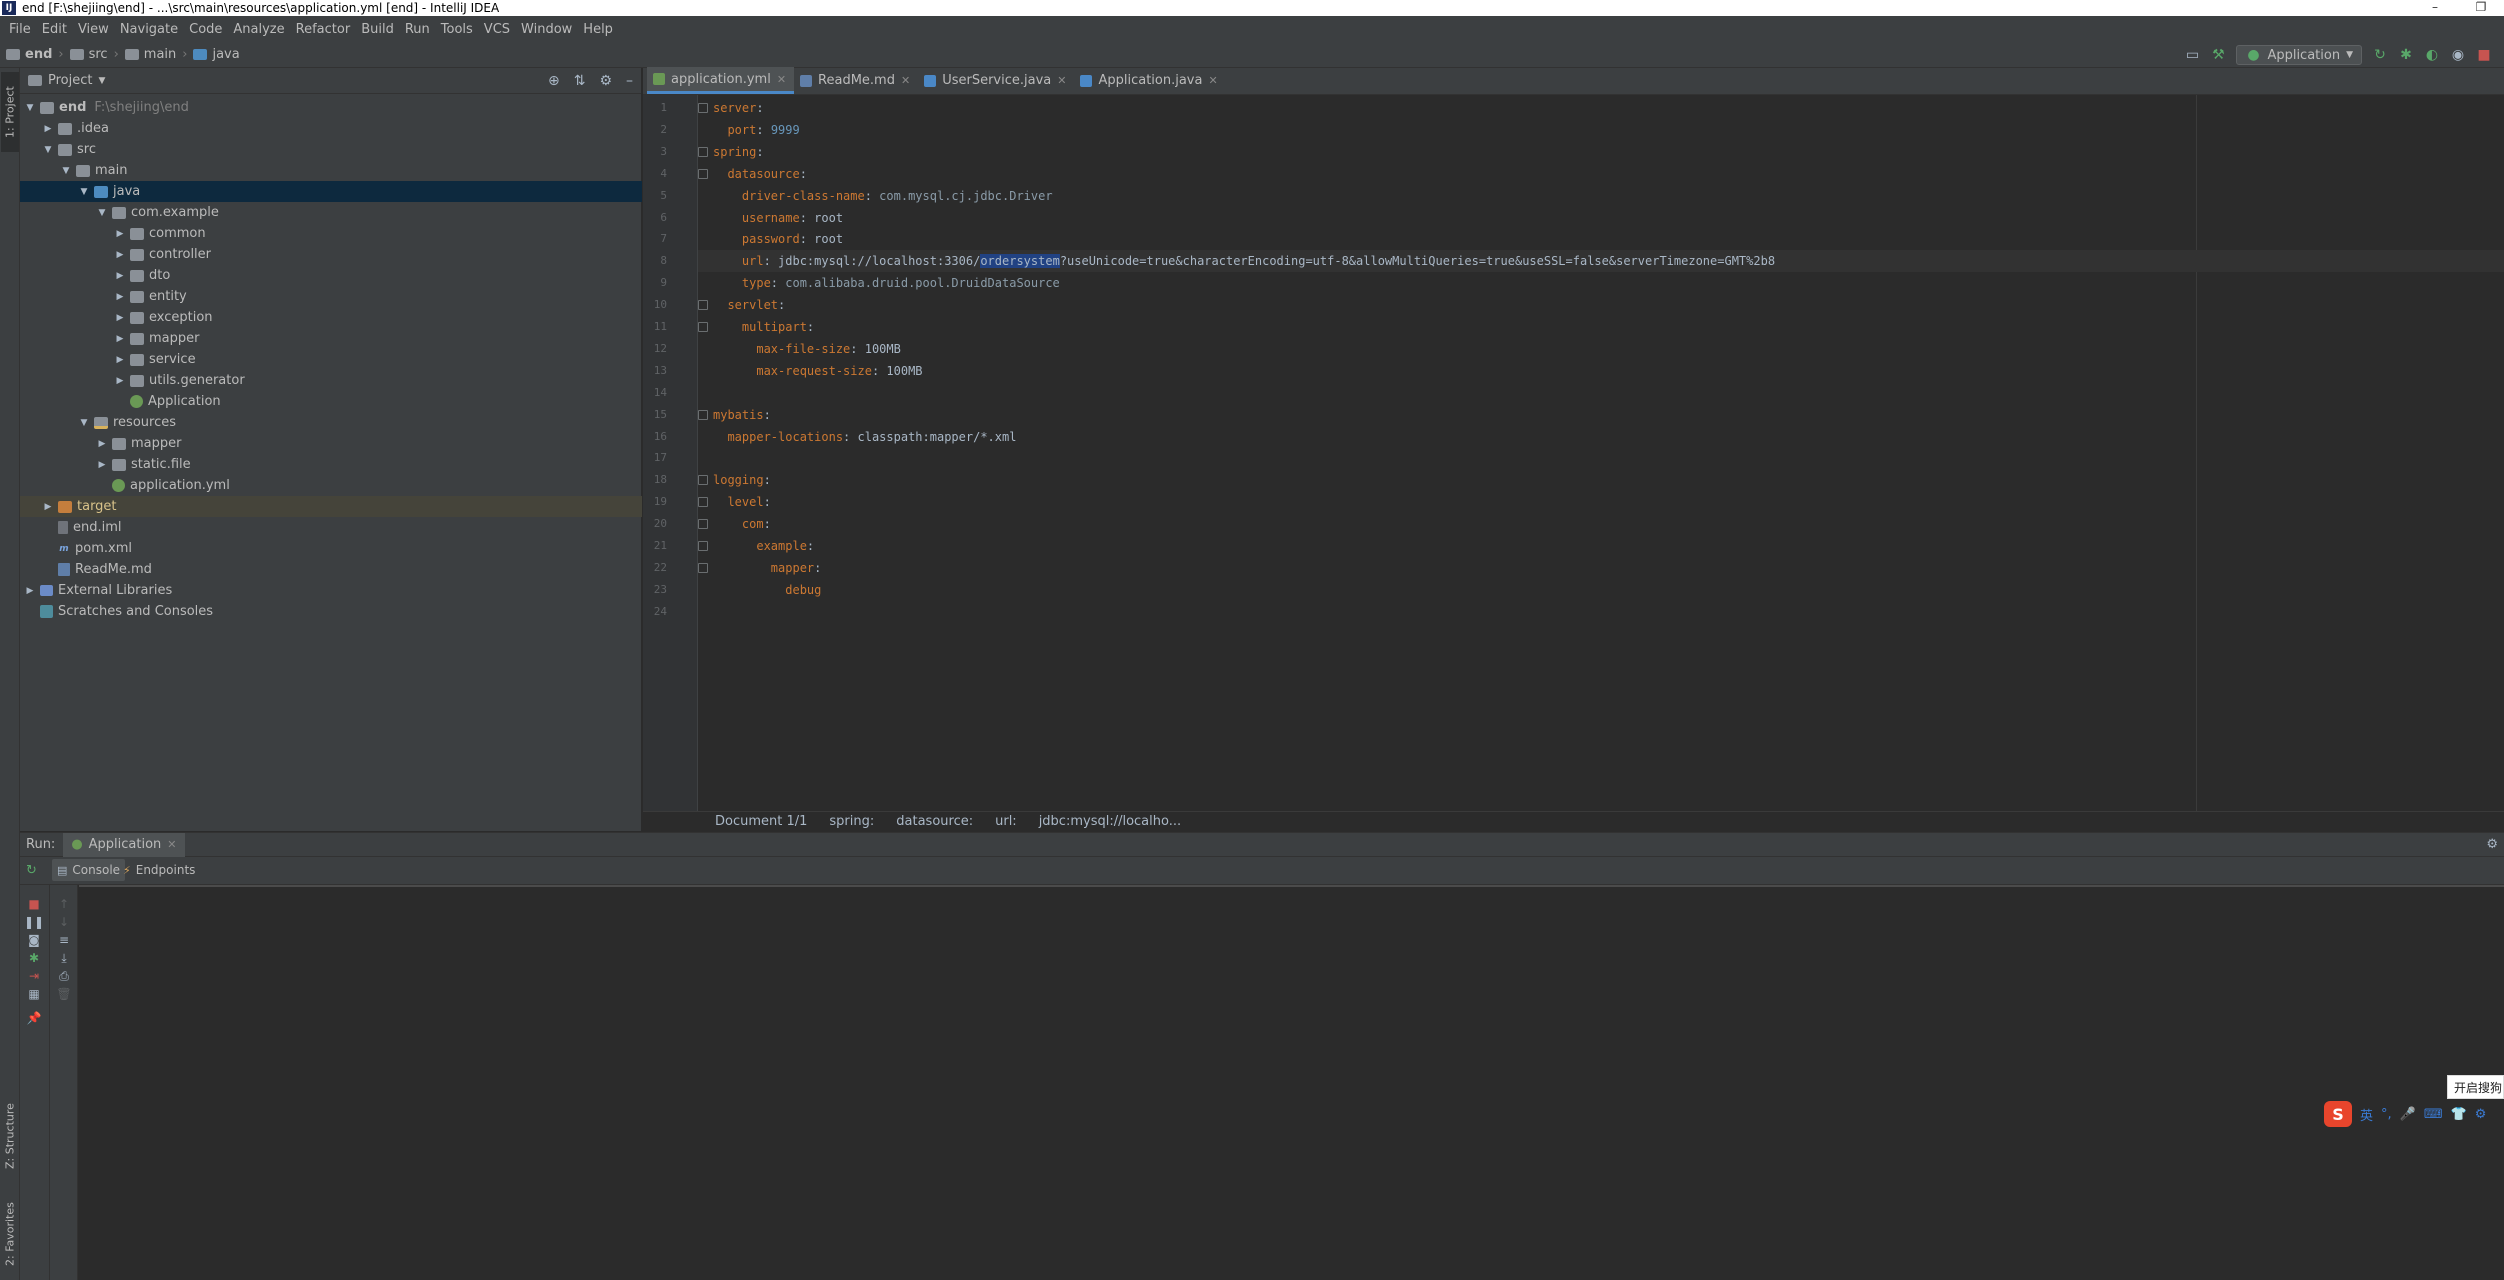  What do you see at coordinates (331, 569) in the screenshot?
I see `tree-item: ReadMe.md` at bounding box center [331, 569].